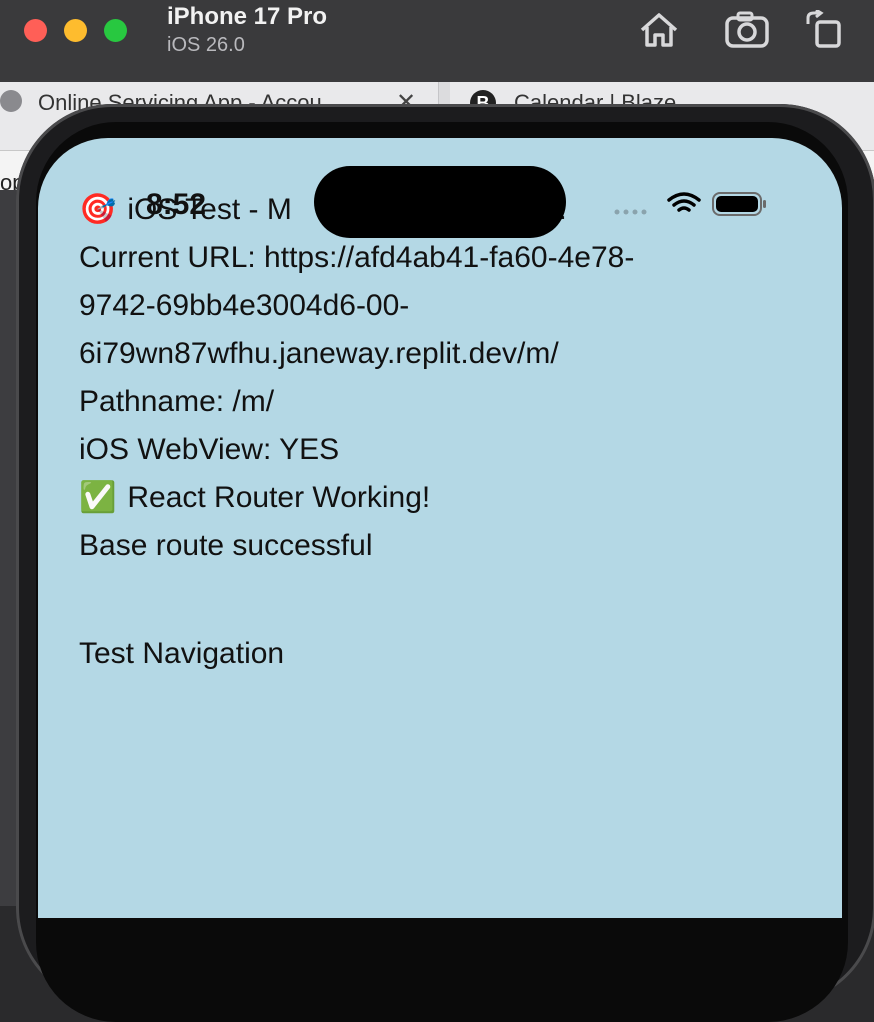 The height and width of the screenshot is (1022, 874). I want to click on minimize-window-button, so click(75, 30).